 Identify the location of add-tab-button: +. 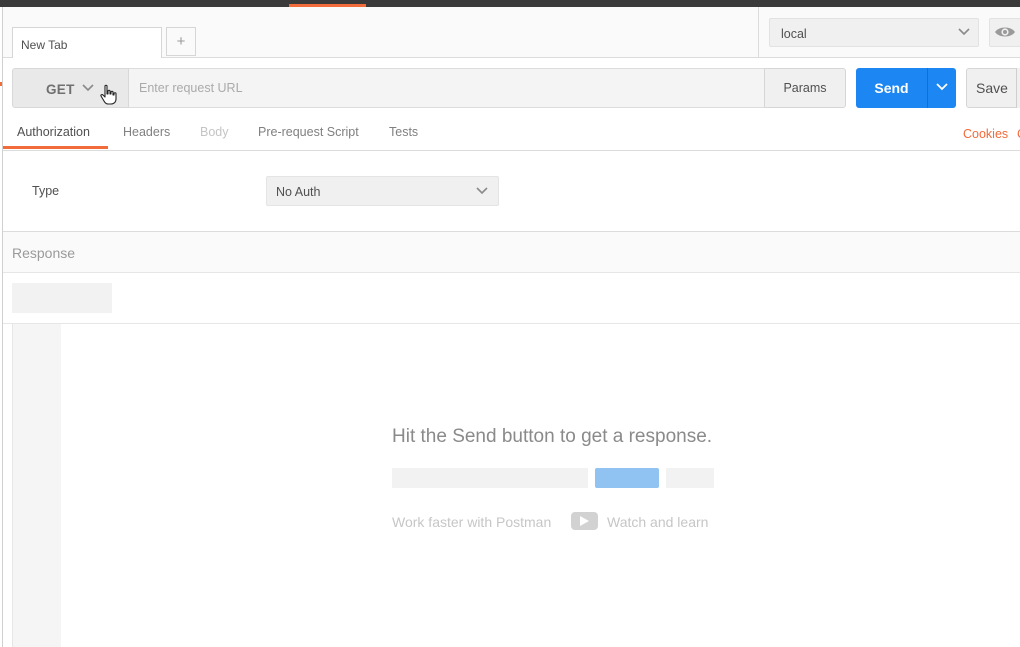
(181, 41).